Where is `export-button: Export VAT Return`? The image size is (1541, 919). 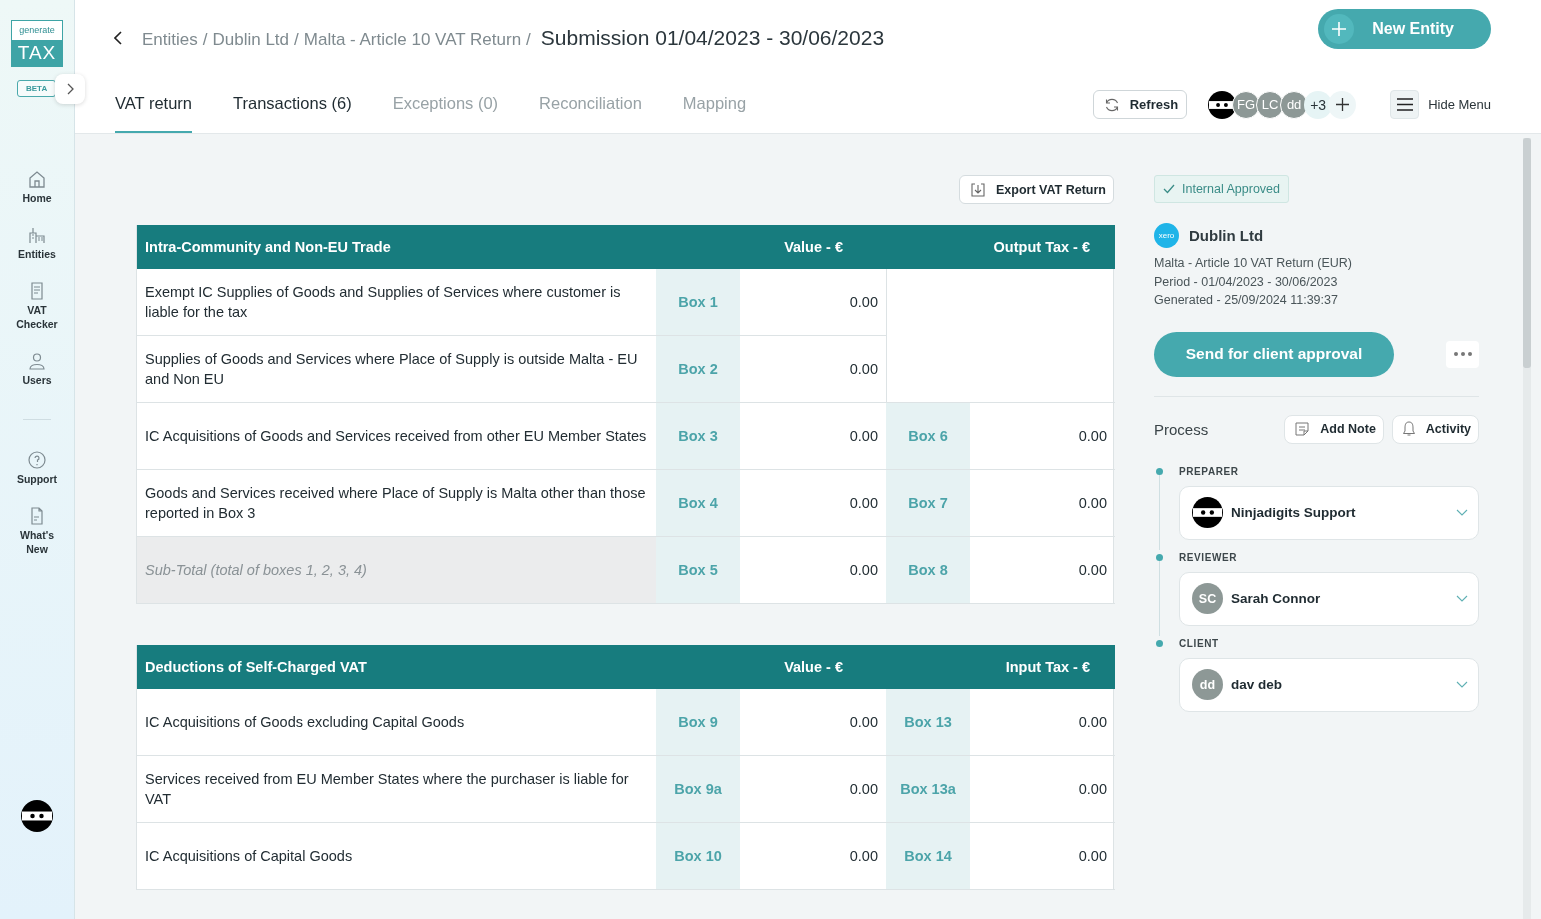
export-button: Export VAT Return is located at coordinates (1036, 189).